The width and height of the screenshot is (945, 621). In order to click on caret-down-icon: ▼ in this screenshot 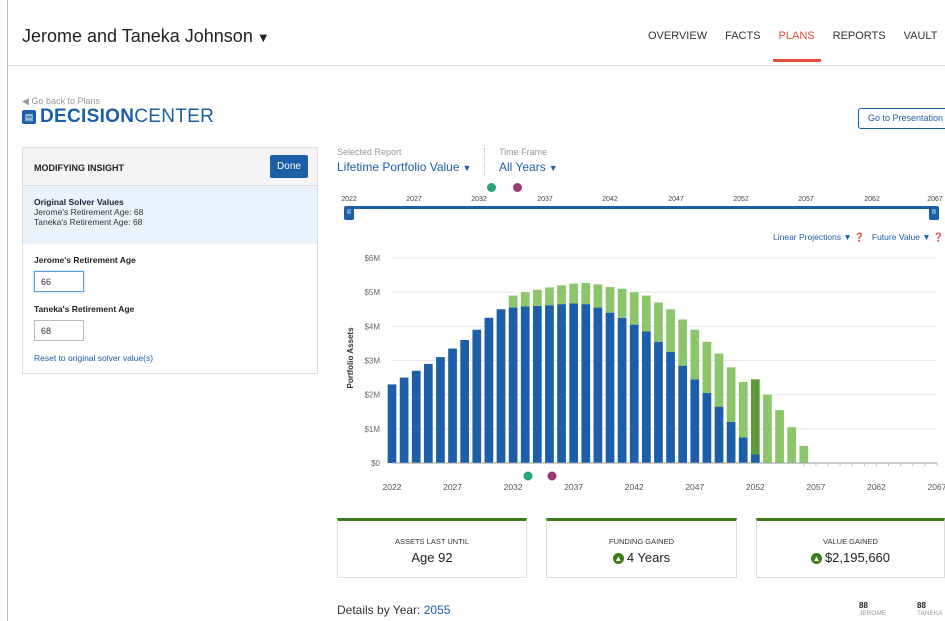, I will do `click(467, 168)`.